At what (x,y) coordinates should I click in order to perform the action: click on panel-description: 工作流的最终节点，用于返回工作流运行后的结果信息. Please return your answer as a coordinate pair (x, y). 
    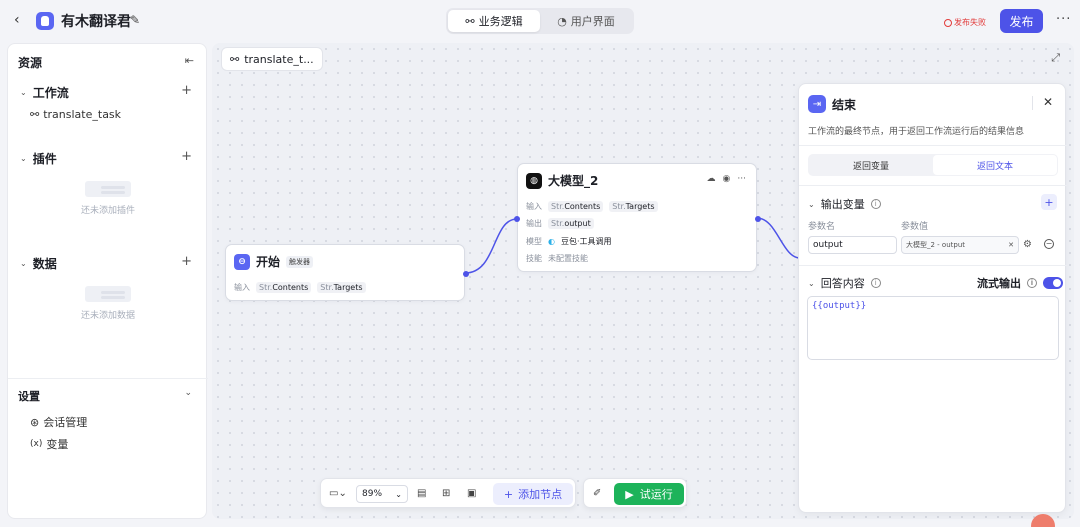
    Looking at the image, I should click on (916, 132).